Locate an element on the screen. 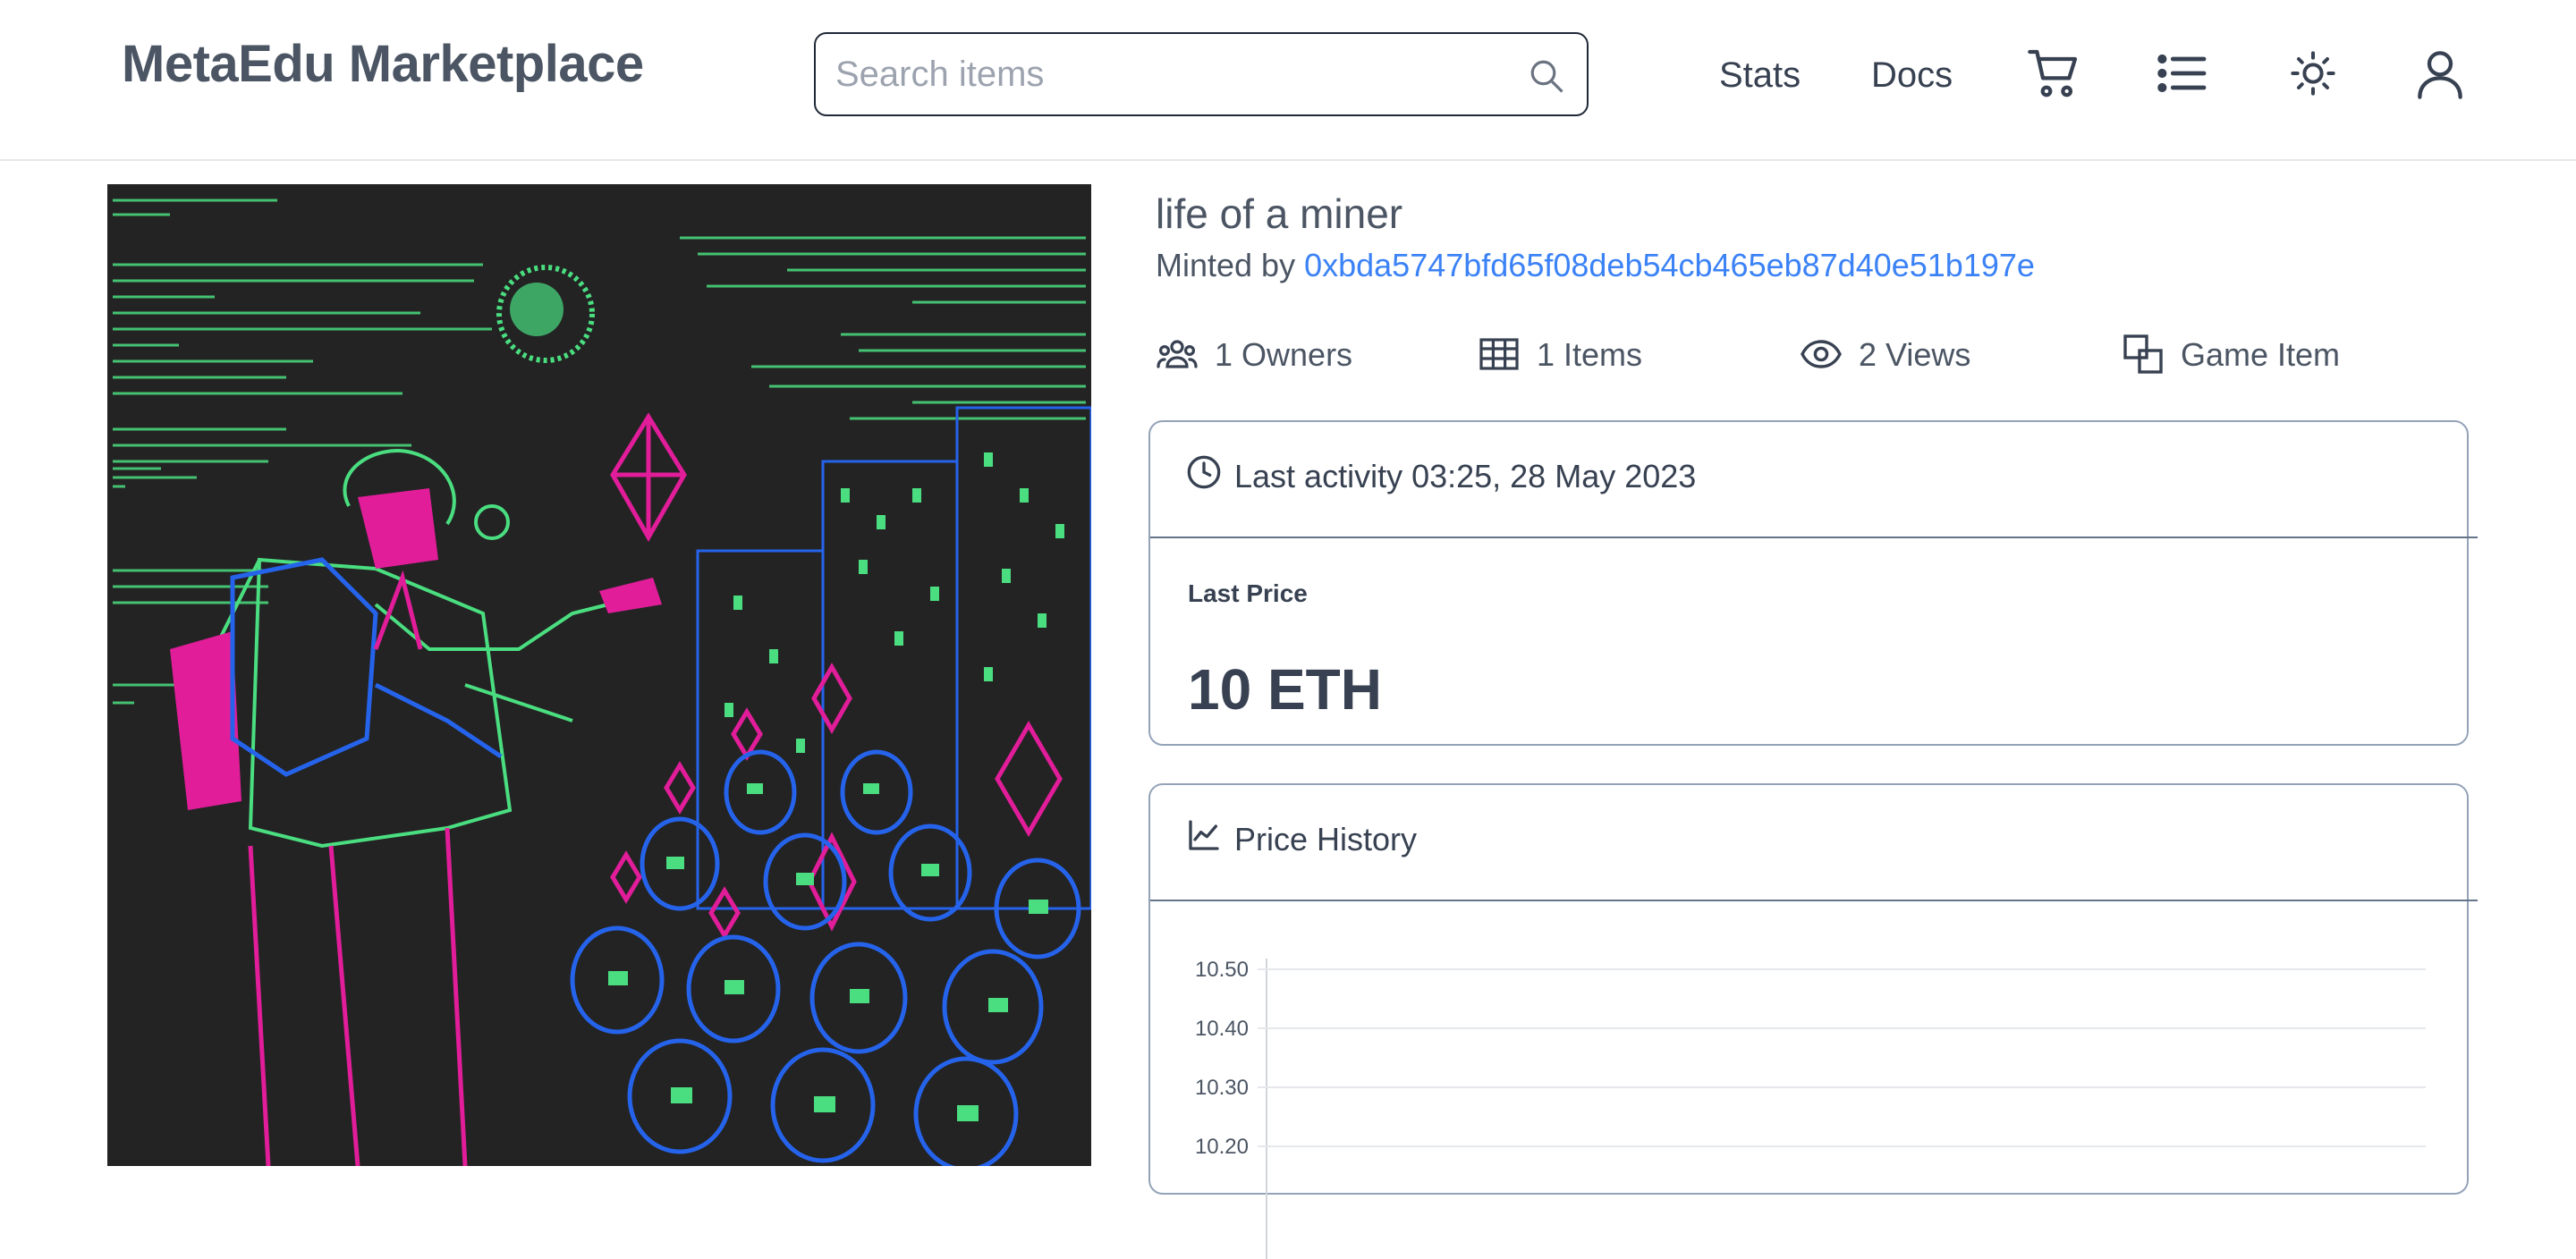  item-title: life of a miner is located at coordinates (1279, 213).